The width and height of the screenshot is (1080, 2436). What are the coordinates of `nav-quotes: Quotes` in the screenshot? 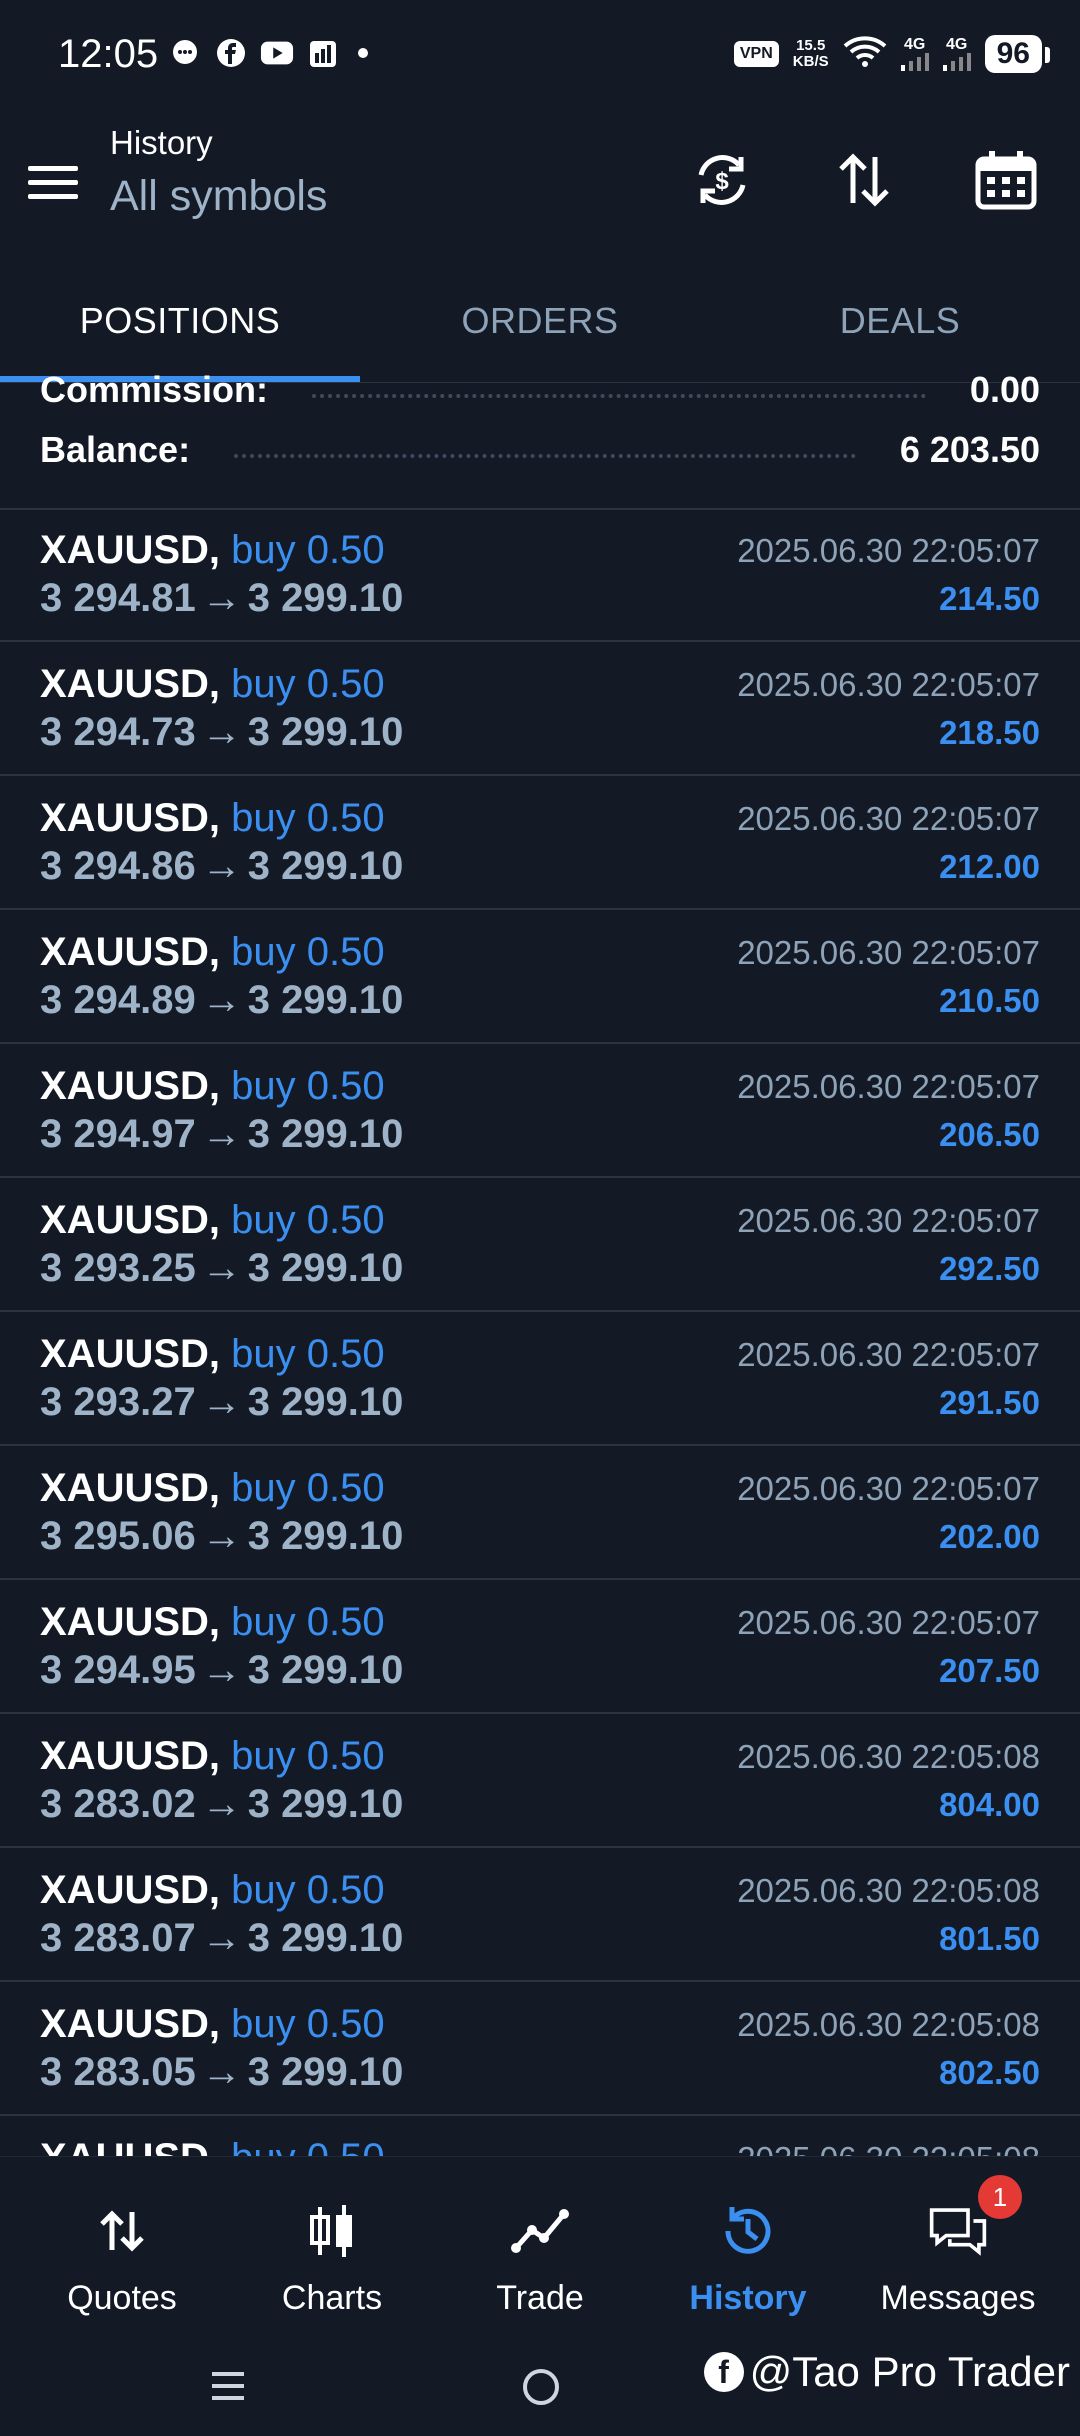 It's located at (122, 2247).